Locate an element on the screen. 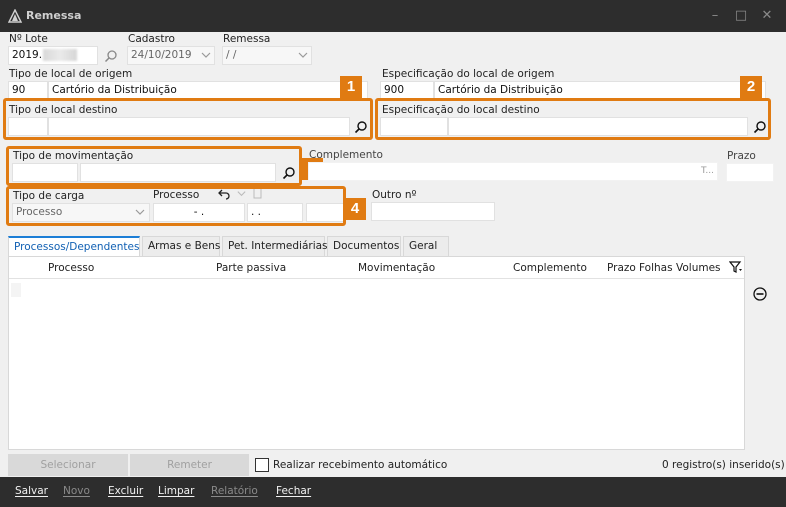 Image resolution: width=786 pixels, height=507 pixels. prazo-label: Prazo is located at coordinates (741, 156).